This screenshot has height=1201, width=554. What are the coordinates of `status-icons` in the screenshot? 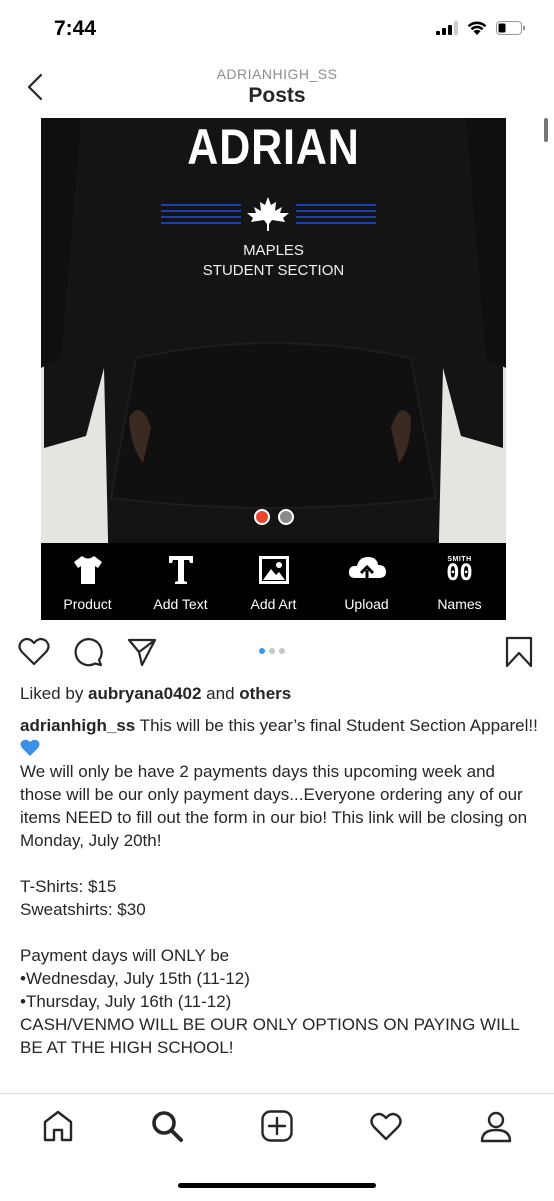 It's located at (481, 28).